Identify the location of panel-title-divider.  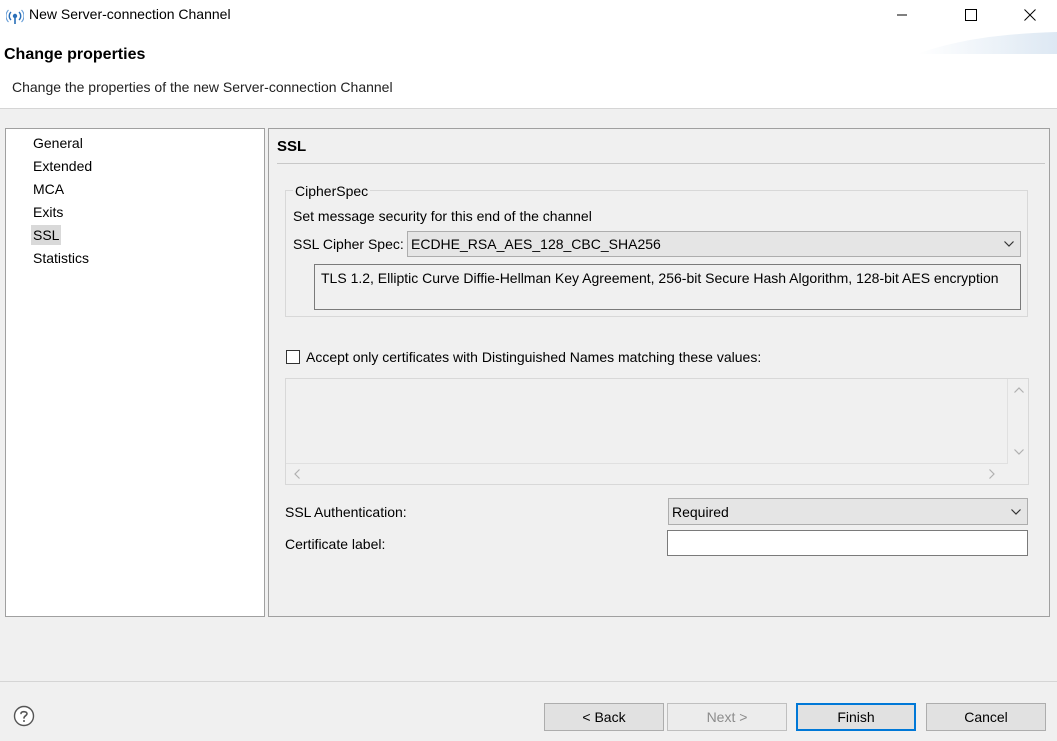
(661, 163).